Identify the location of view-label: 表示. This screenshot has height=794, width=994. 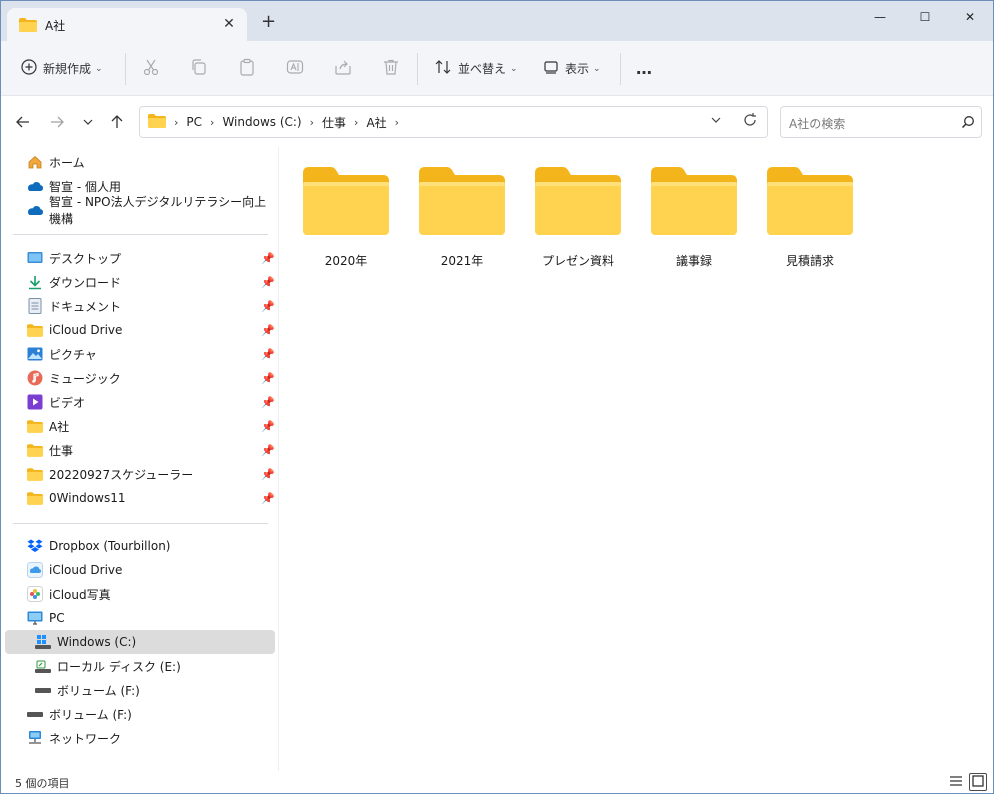
(577, 69).